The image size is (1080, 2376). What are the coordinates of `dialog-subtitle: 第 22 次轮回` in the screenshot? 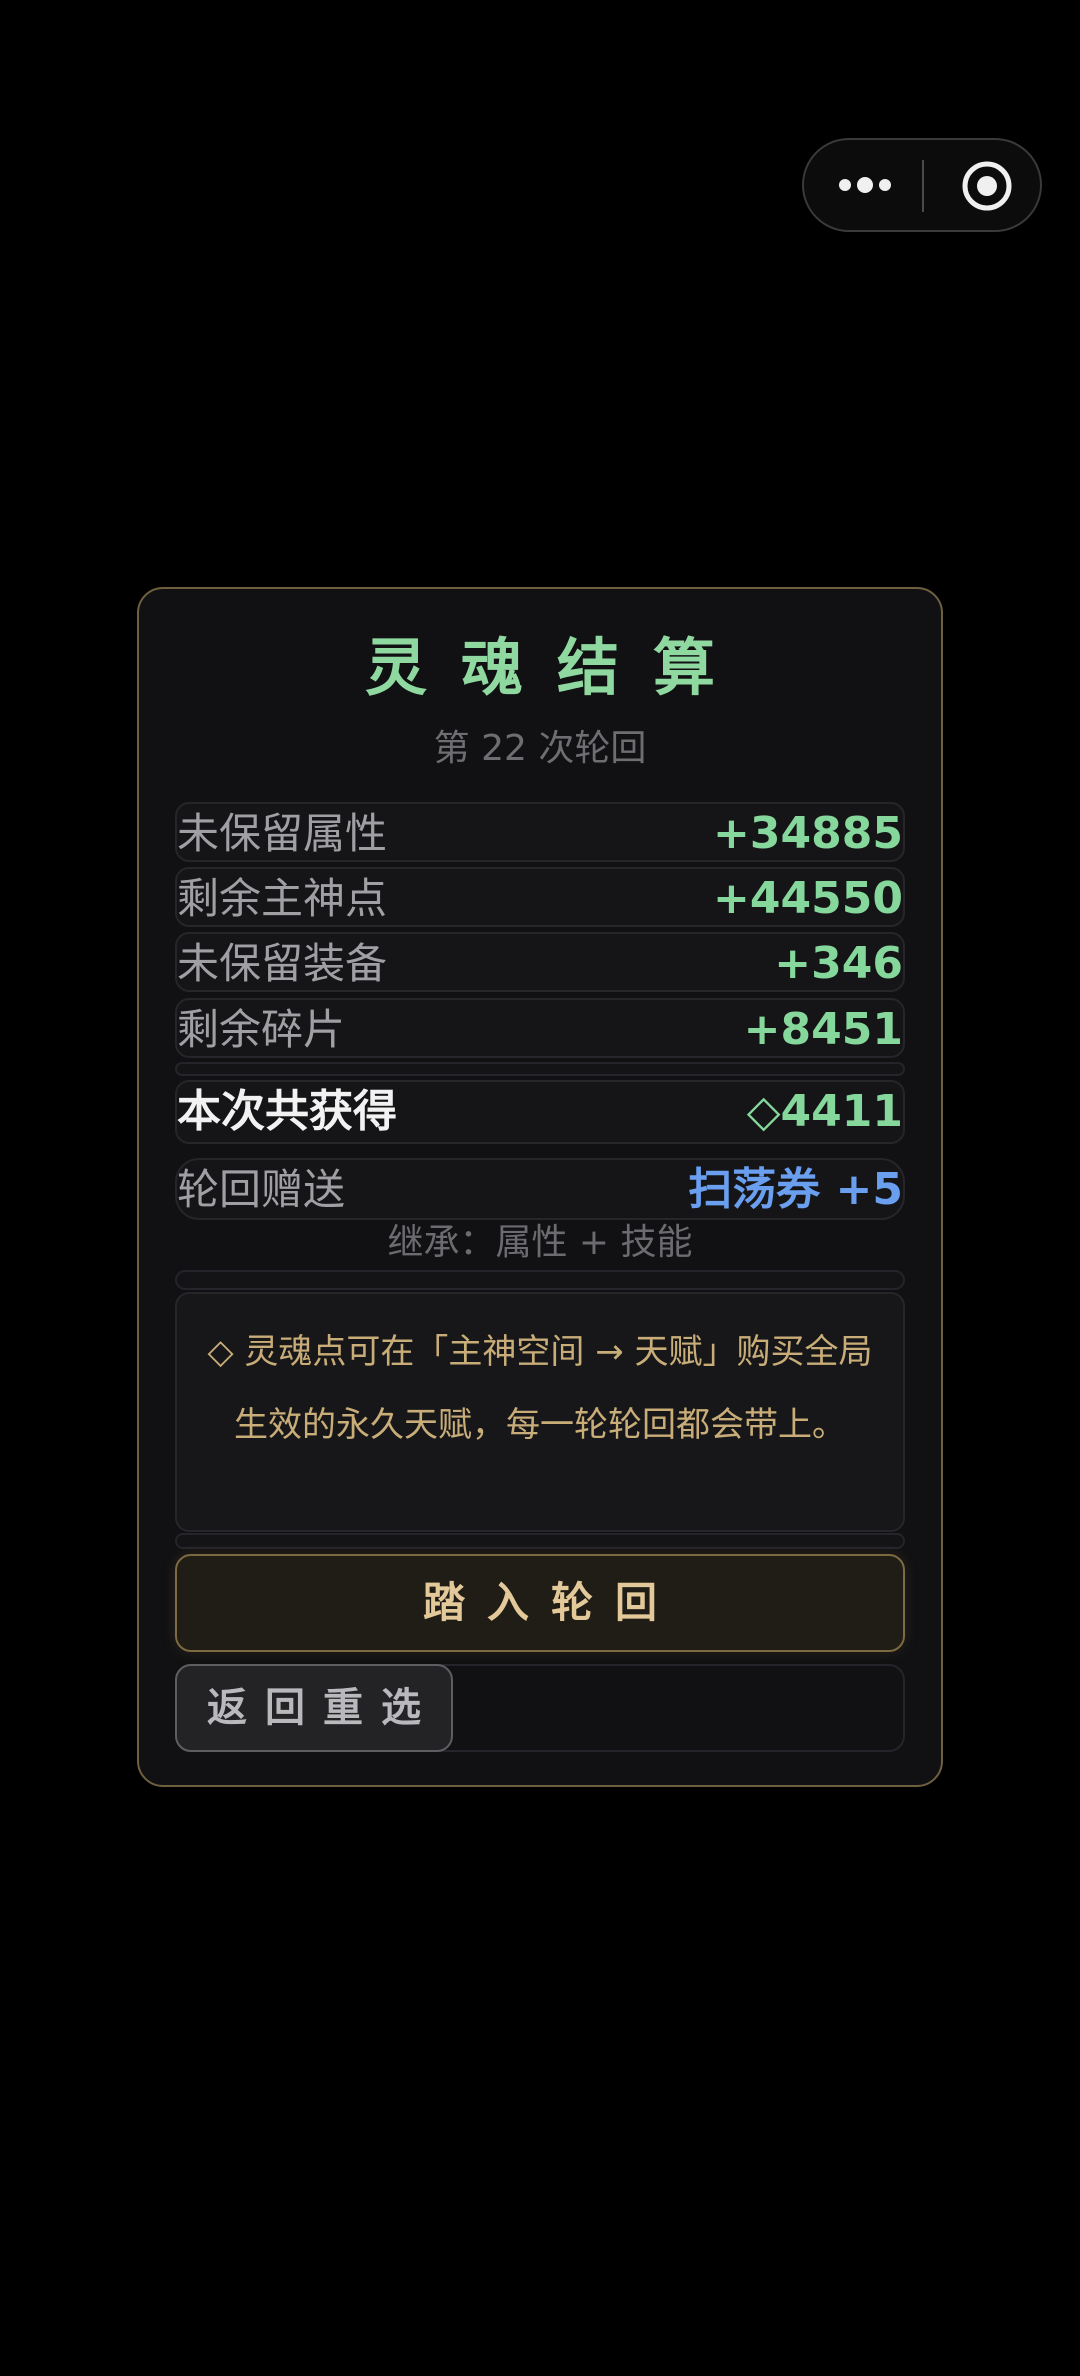 It's located at (540, 748).